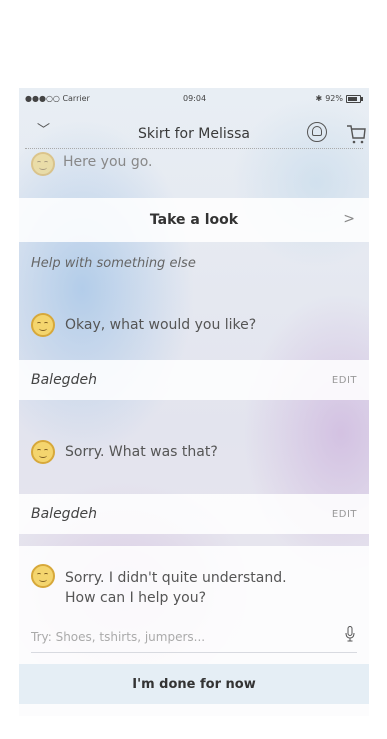 This screenshot has width=387, height=739. I want to click on bot-message-text: Here you go., so click(108, 162).